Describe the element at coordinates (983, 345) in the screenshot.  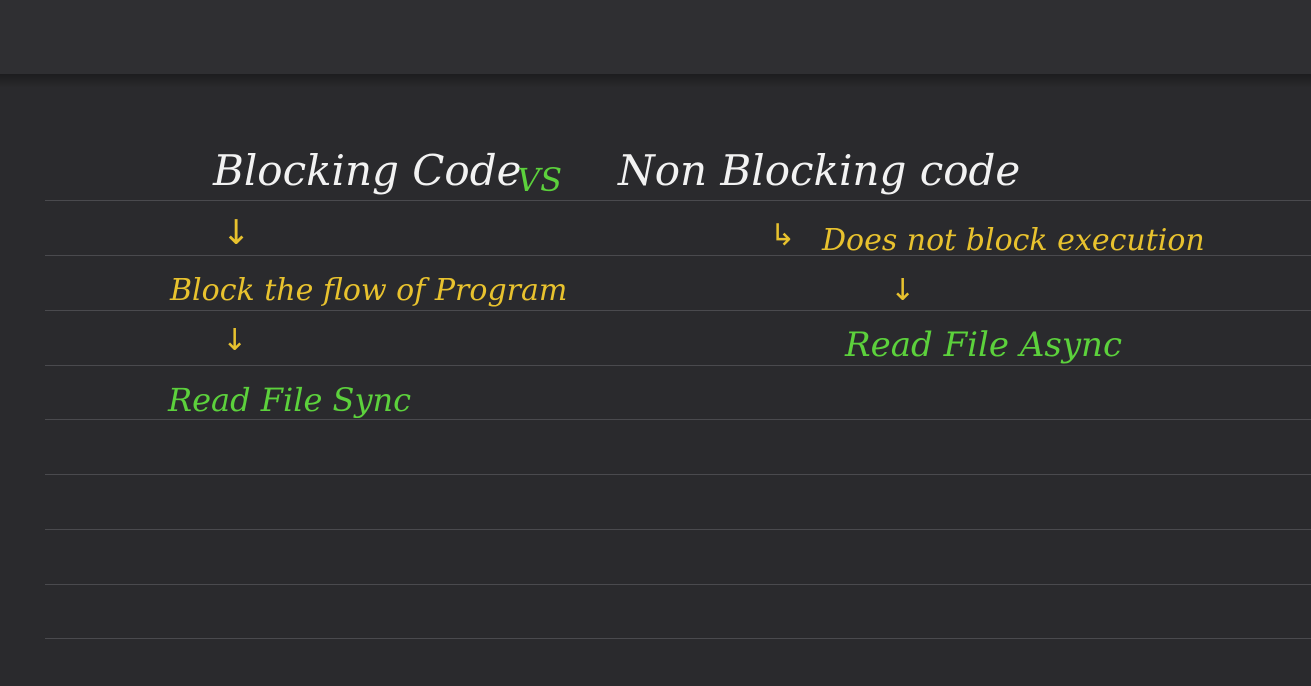
I see `right-example: Read File Async` at that location.